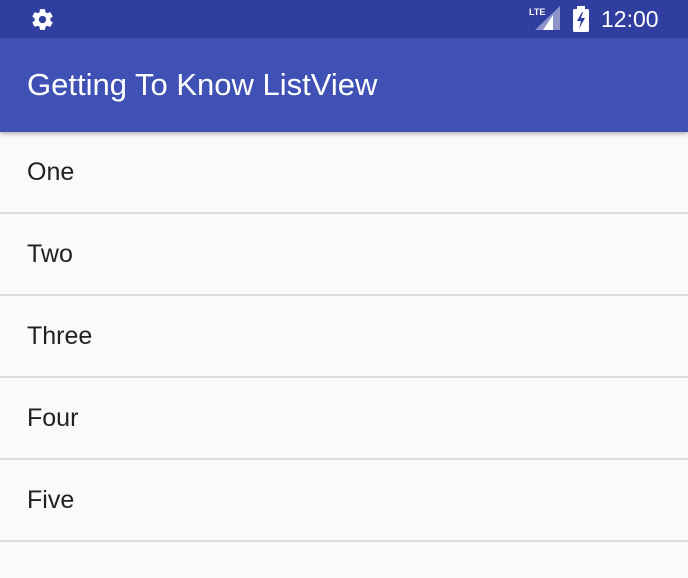 The height and width of the screenshot is (578, 688). Describe the element at coordinates (50, 254) in the screenshot. I see `list-item-label: Two` at that location.